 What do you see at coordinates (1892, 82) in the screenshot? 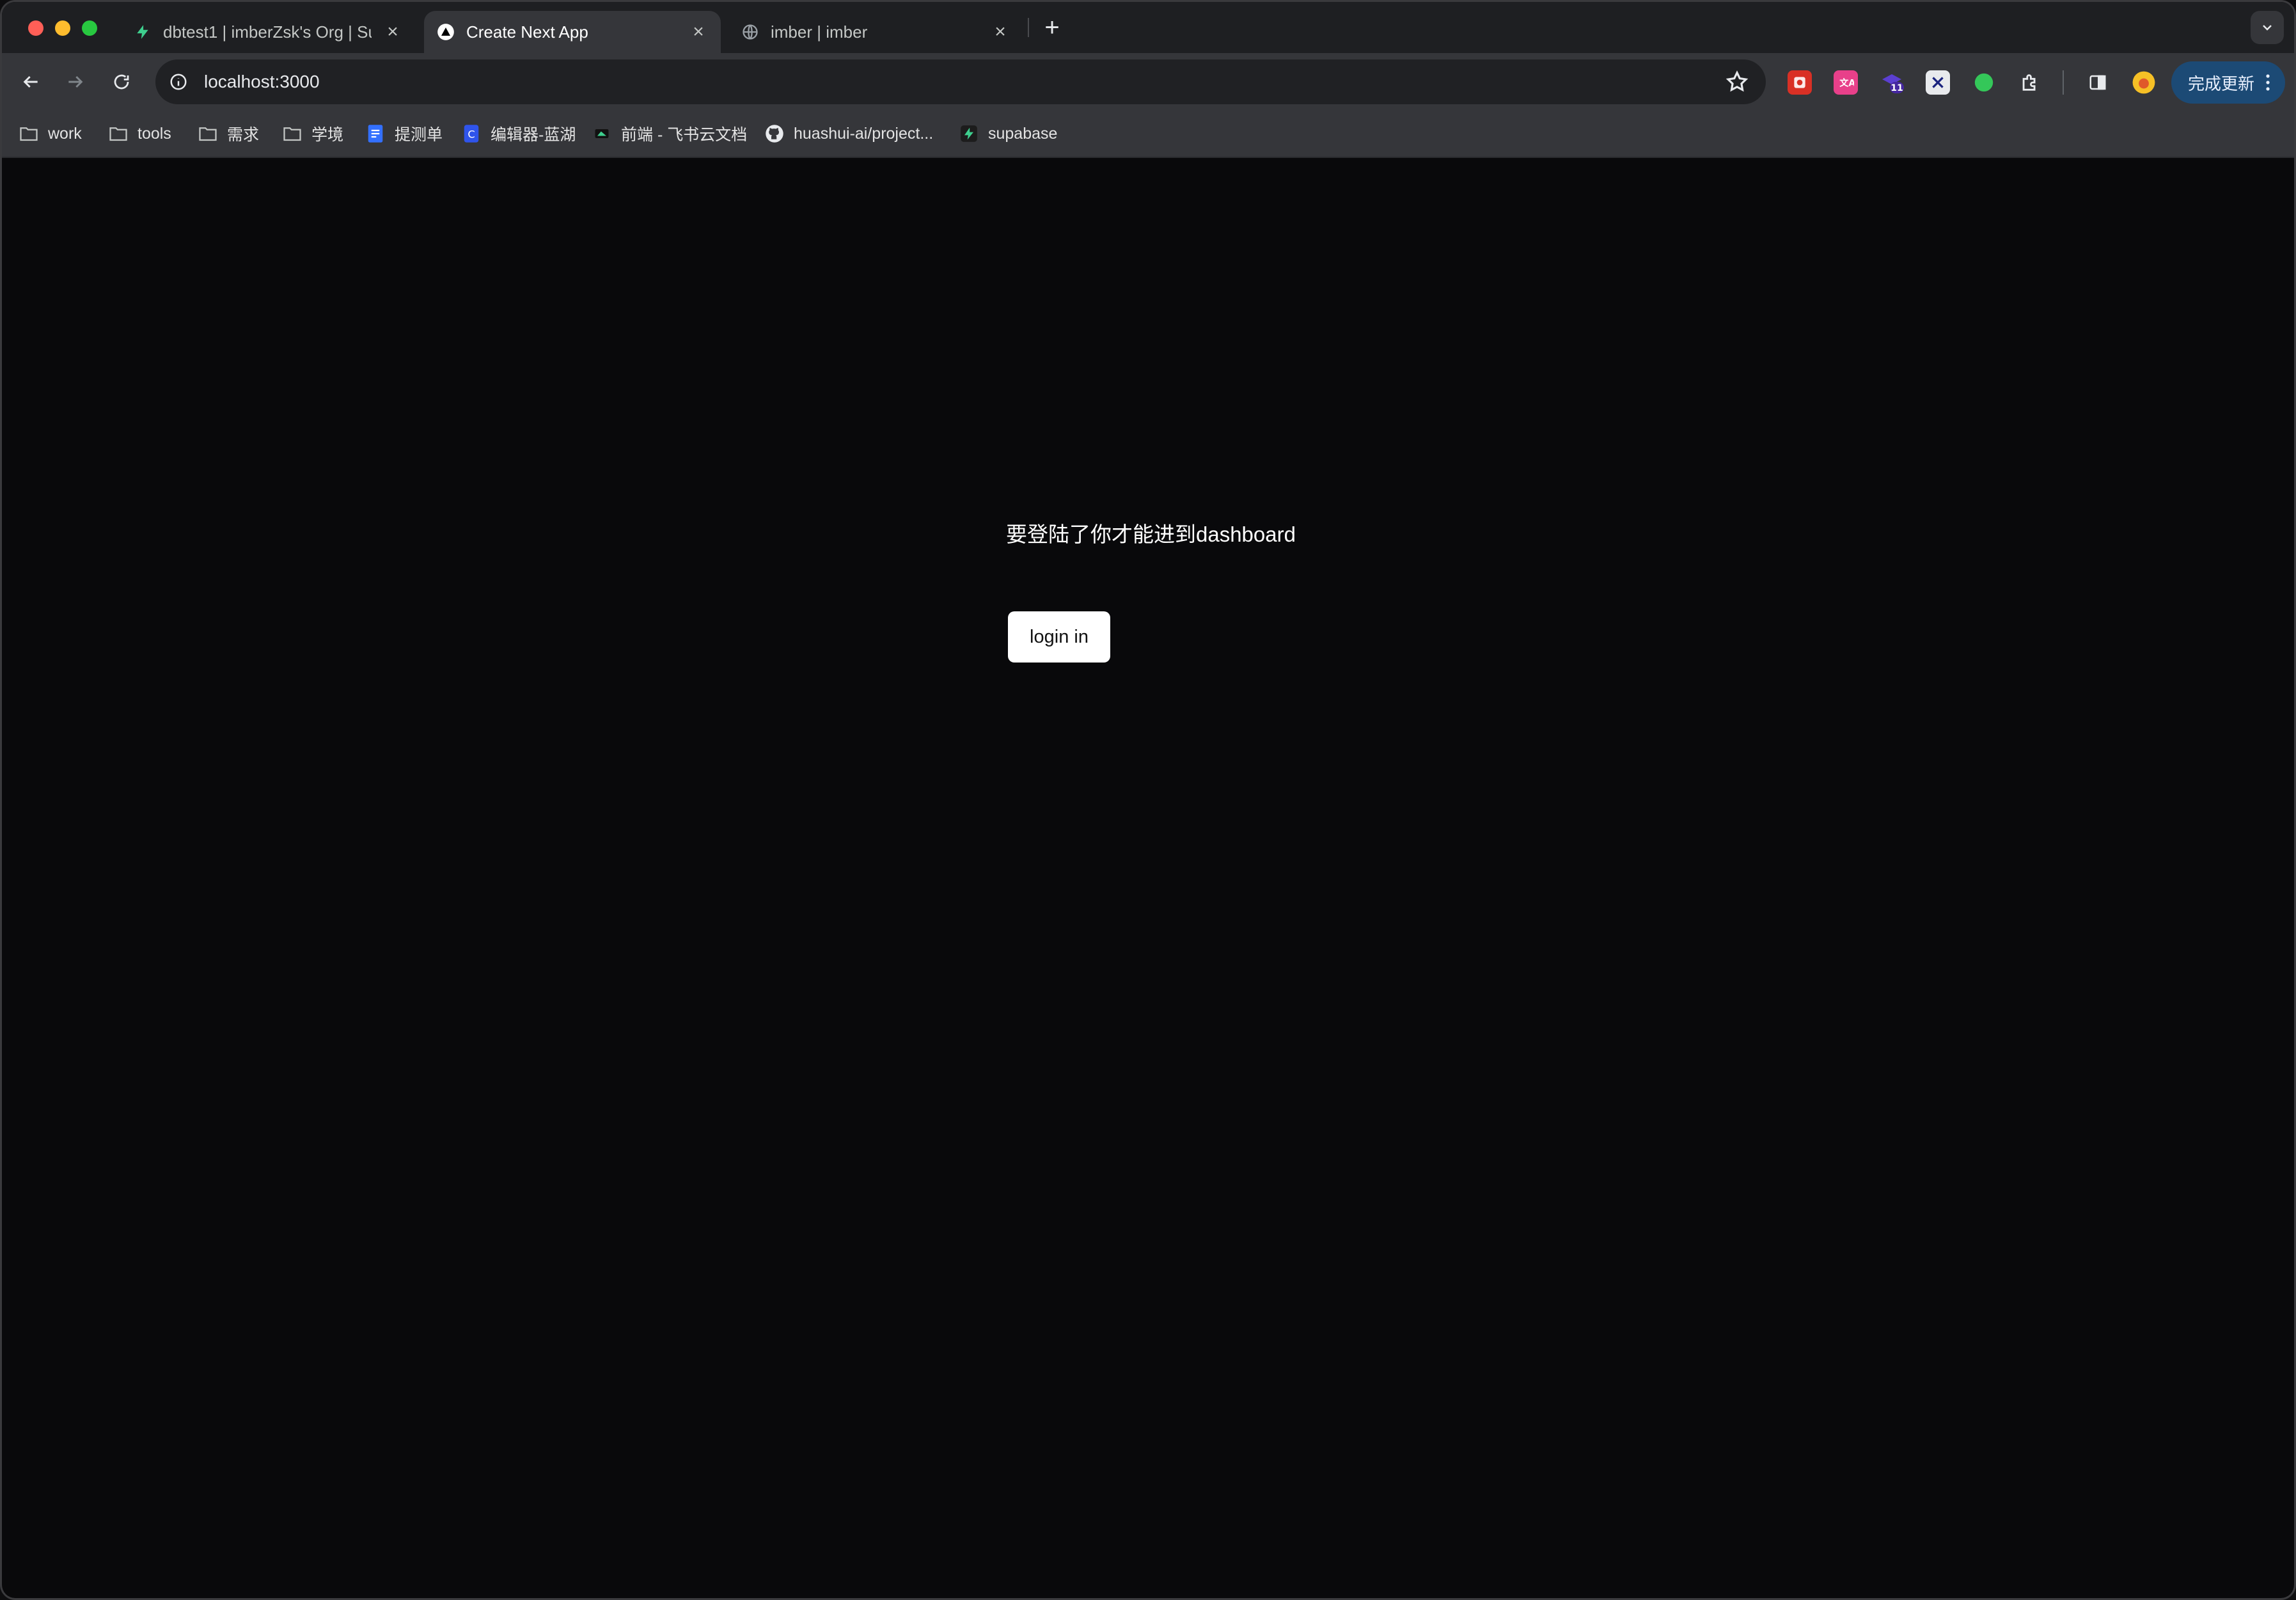
I see `extension-badge-icon: 11` at bounding box center [1892, 82].